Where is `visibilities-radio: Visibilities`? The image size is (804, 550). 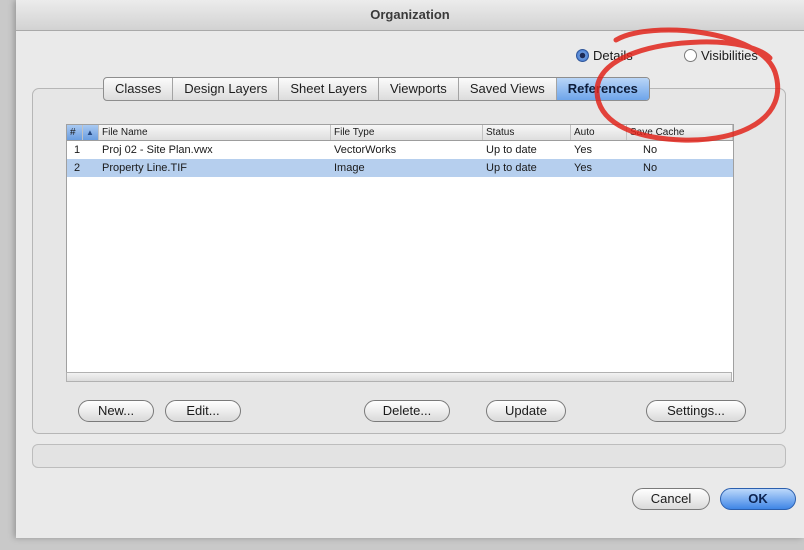 visibilities-radio: Visibilities is located at coordinates (721, 55).